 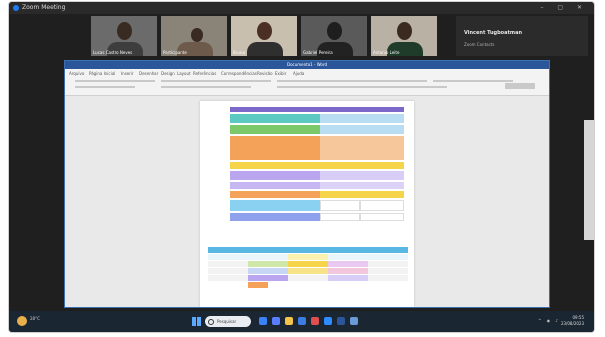 I want to click on ribbon-tab: Correspondências, so click(x=239, y=73).